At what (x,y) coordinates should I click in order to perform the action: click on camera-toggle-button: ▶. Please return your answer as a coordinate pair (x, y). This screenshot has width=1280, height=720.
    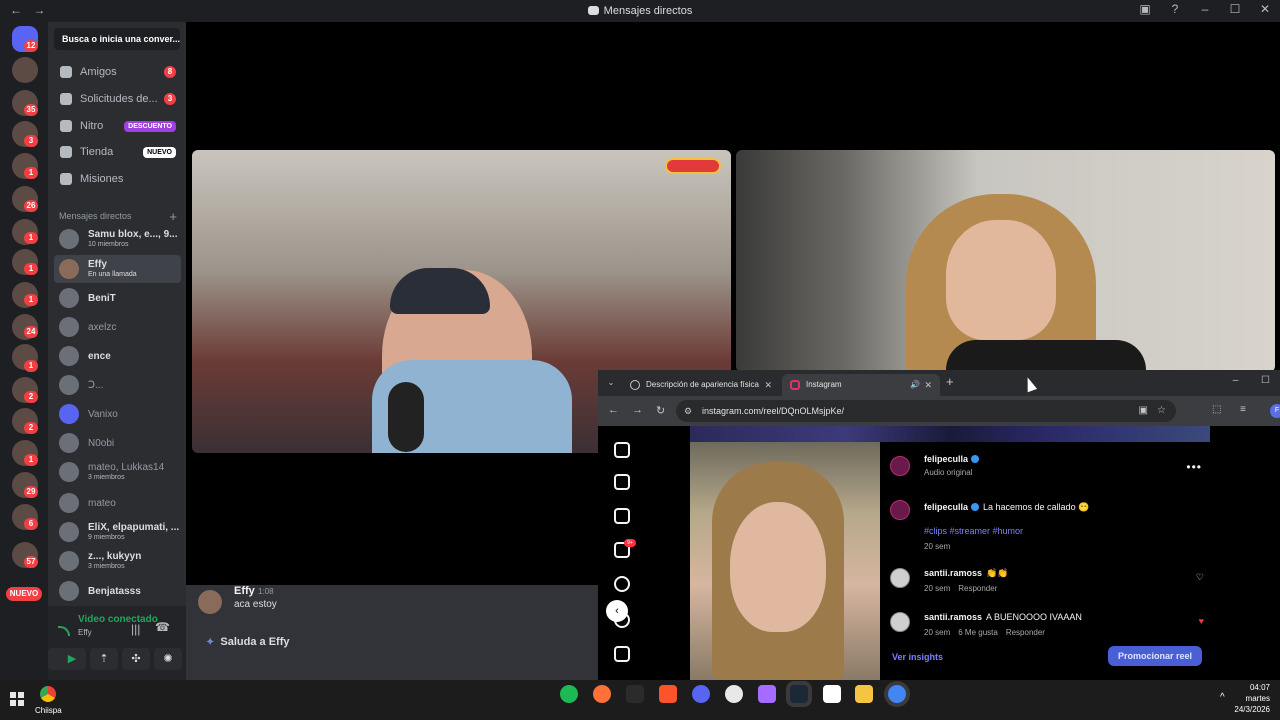
    Looking at the image, I should click on (72, 659).